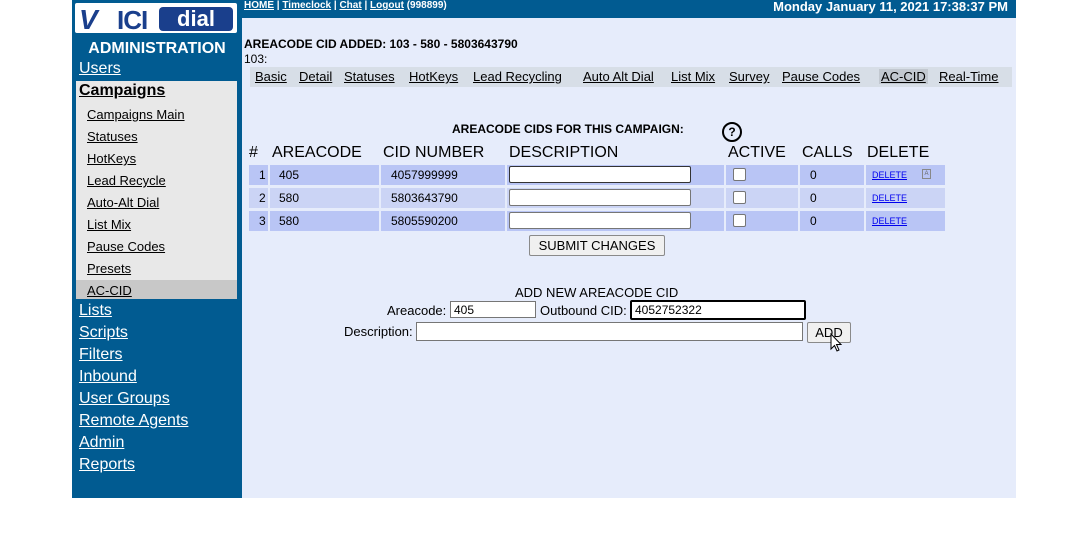 Image resolution: width=1084 pixels, height=549 pixels. Describe the element at coordinates (827, 152) in the screenshot. I see `header-calls: CALLS` at that location.